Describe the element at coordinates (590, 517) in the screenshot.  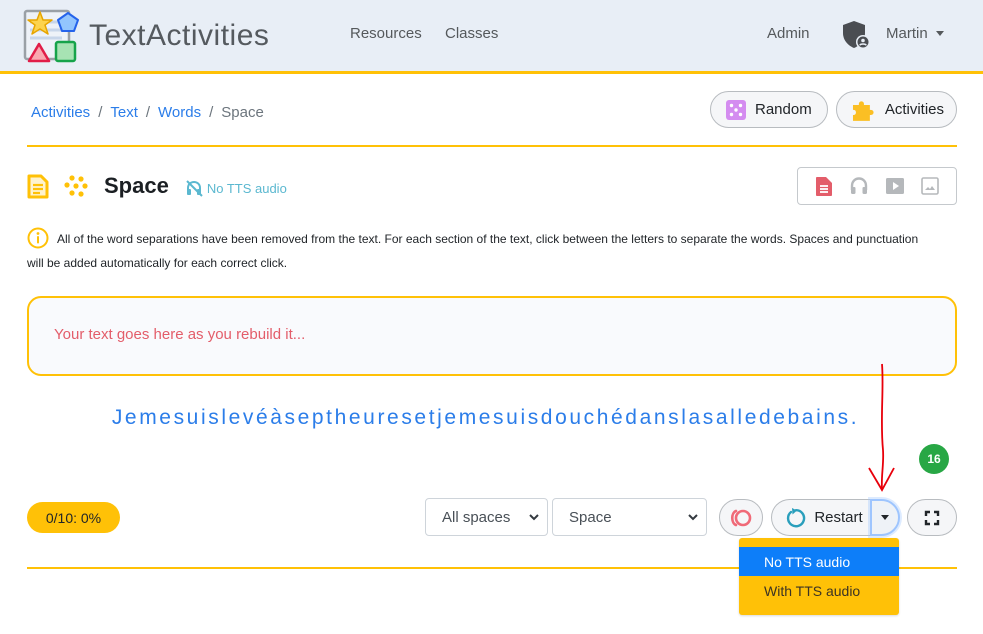
I see `mode-select-value: Space` at that location.